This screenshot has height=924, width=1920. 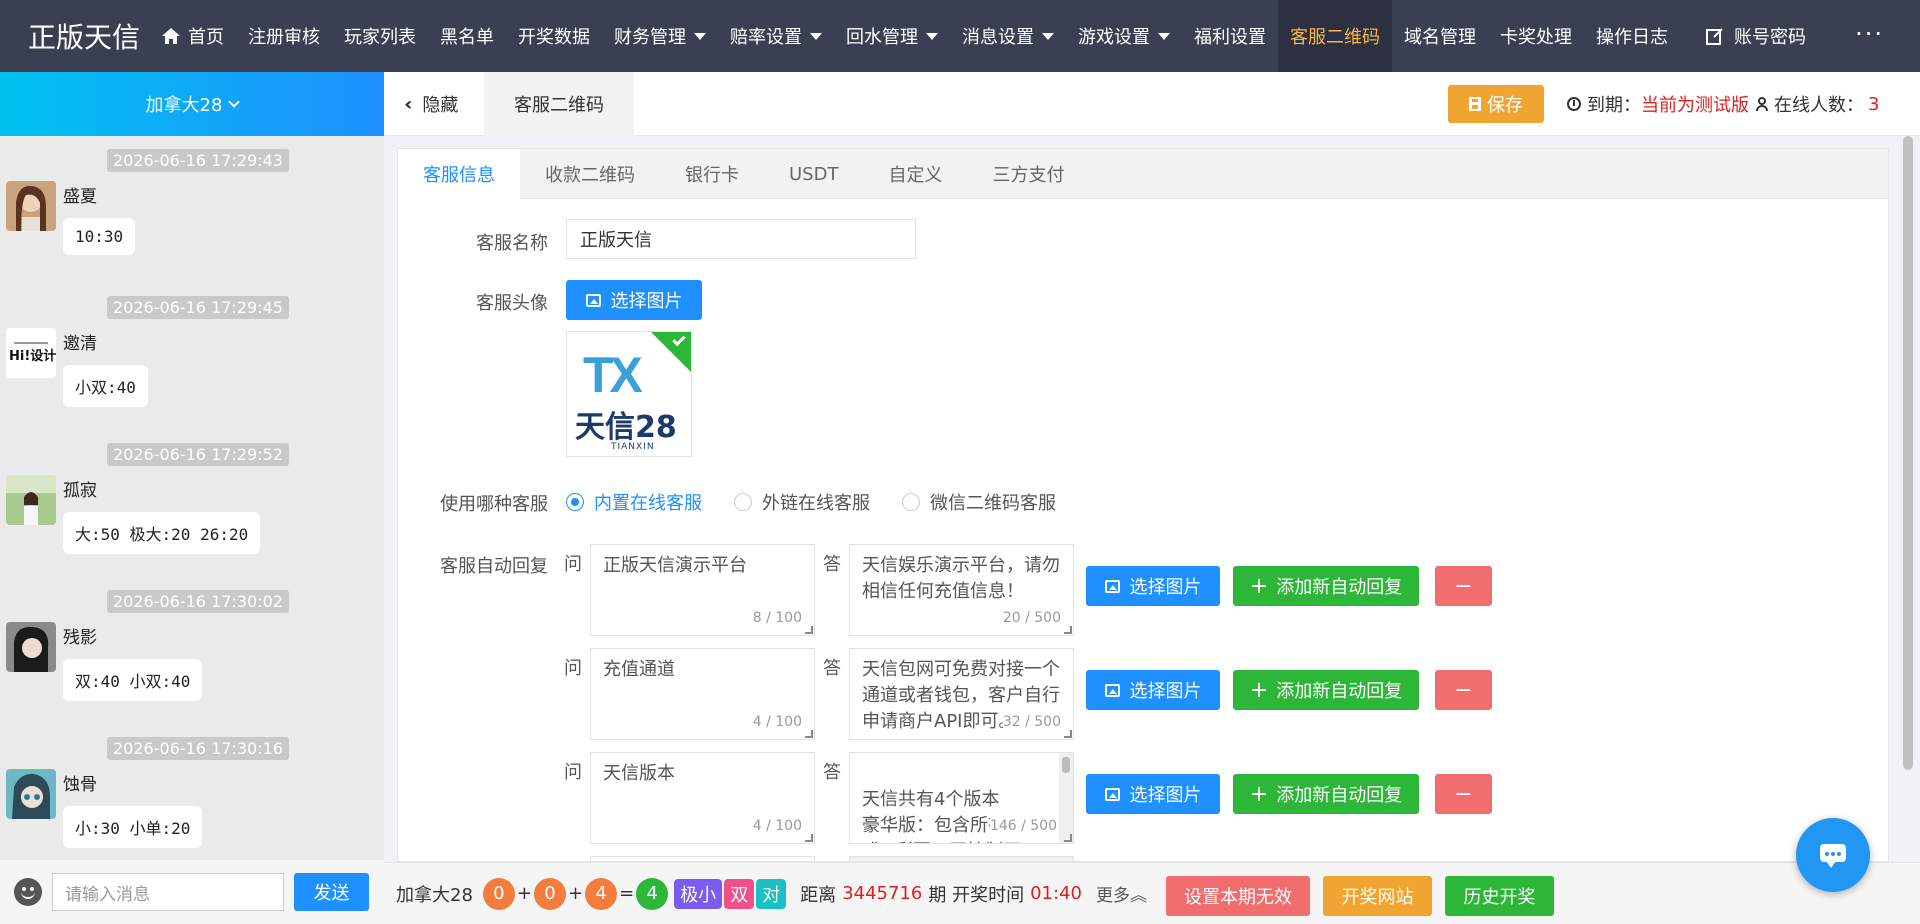 I want to click on chat-bubble-icon, so click(x=1833, y=855).